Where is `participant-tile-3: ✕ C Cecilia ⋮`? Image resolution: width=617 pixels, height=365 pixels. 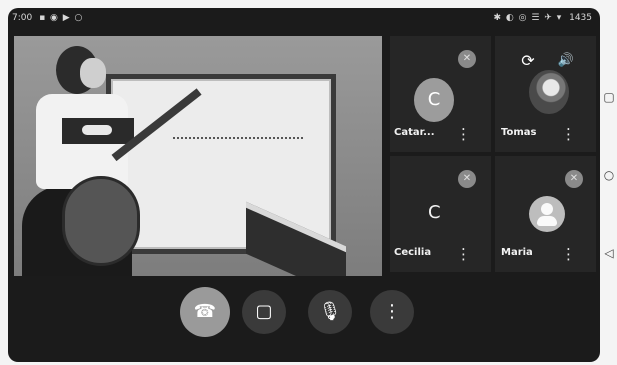 participant-tile-3: ✕ C Cecilia ⋮ is located at coordinates (440, 214).